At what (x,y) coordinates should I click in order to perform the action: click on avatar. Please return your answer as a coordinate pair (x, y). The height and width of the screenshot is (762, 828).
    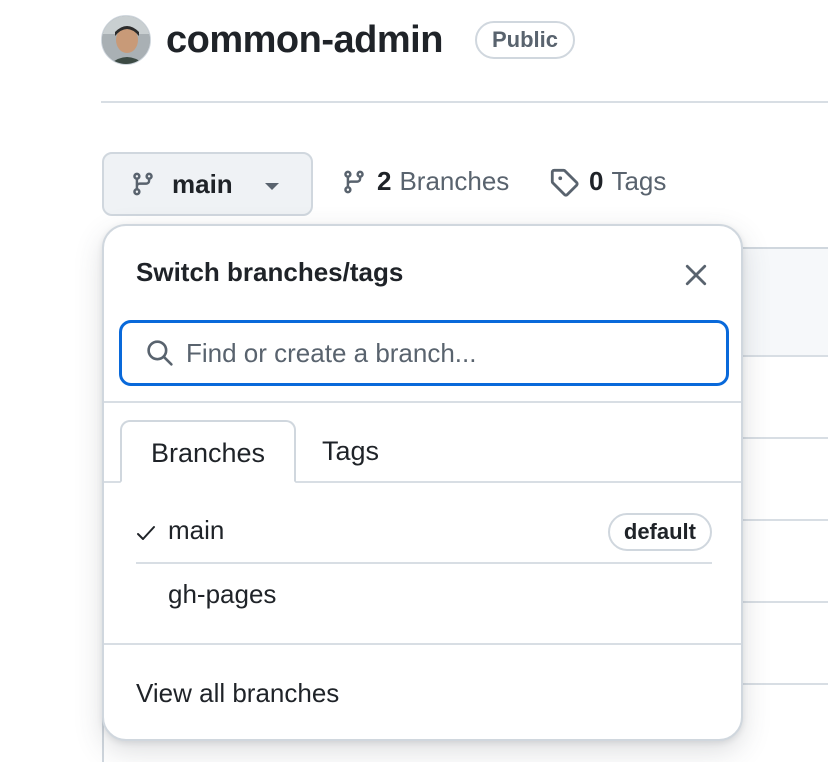
    Looking at the image, I should click on (126, 40).